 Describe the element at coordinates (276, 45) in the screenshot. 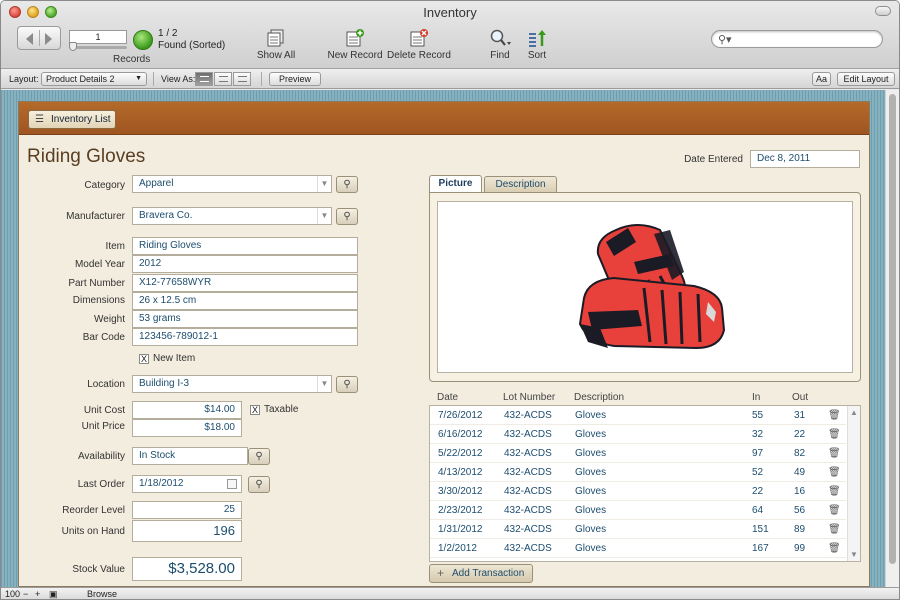

I see `show-all-button: Show All` at that location.